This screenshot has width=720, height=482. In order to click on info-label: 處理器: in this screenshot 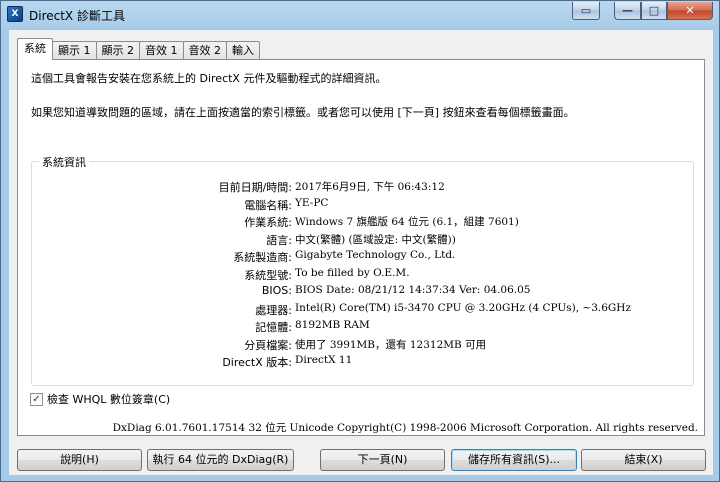, I will do `click(273, 310)`.